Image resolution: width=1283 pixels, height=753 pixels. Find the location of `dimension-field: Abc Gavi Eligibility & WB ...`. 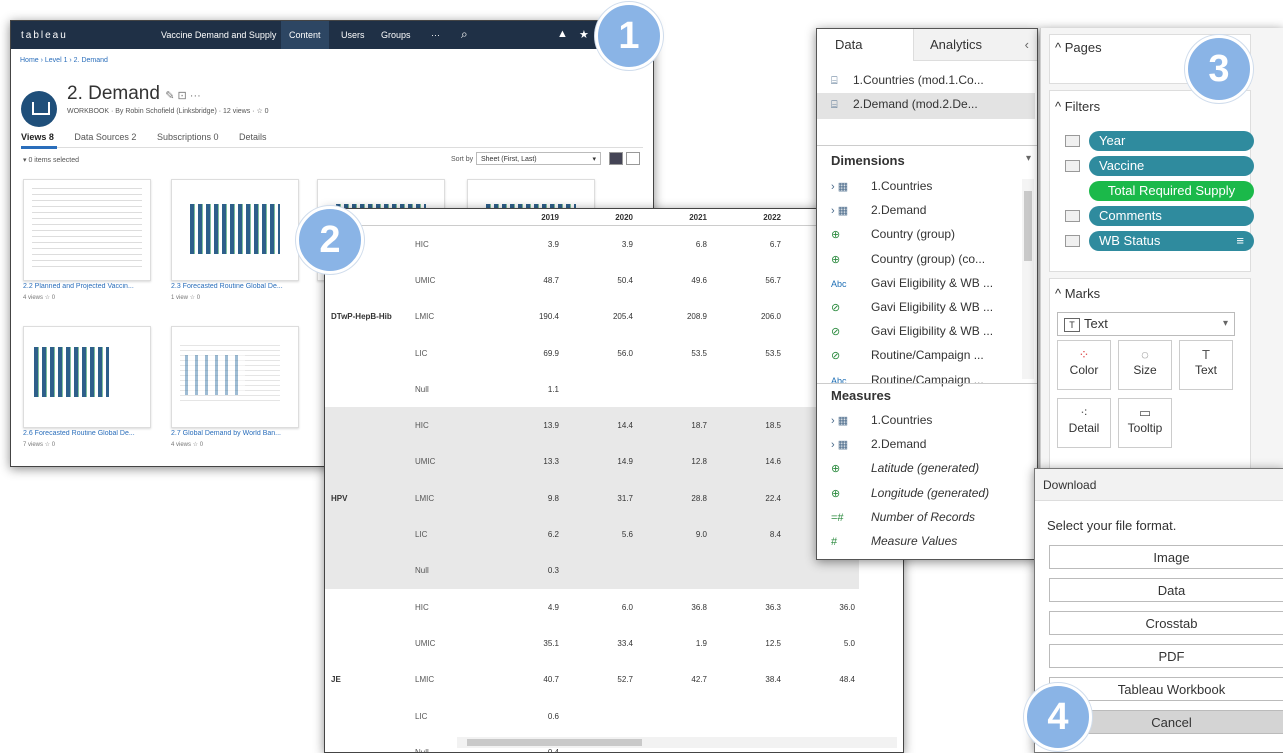

dimension-field: Abc Gavi Eligibility & WB ... is located at coordinates (912, 283).